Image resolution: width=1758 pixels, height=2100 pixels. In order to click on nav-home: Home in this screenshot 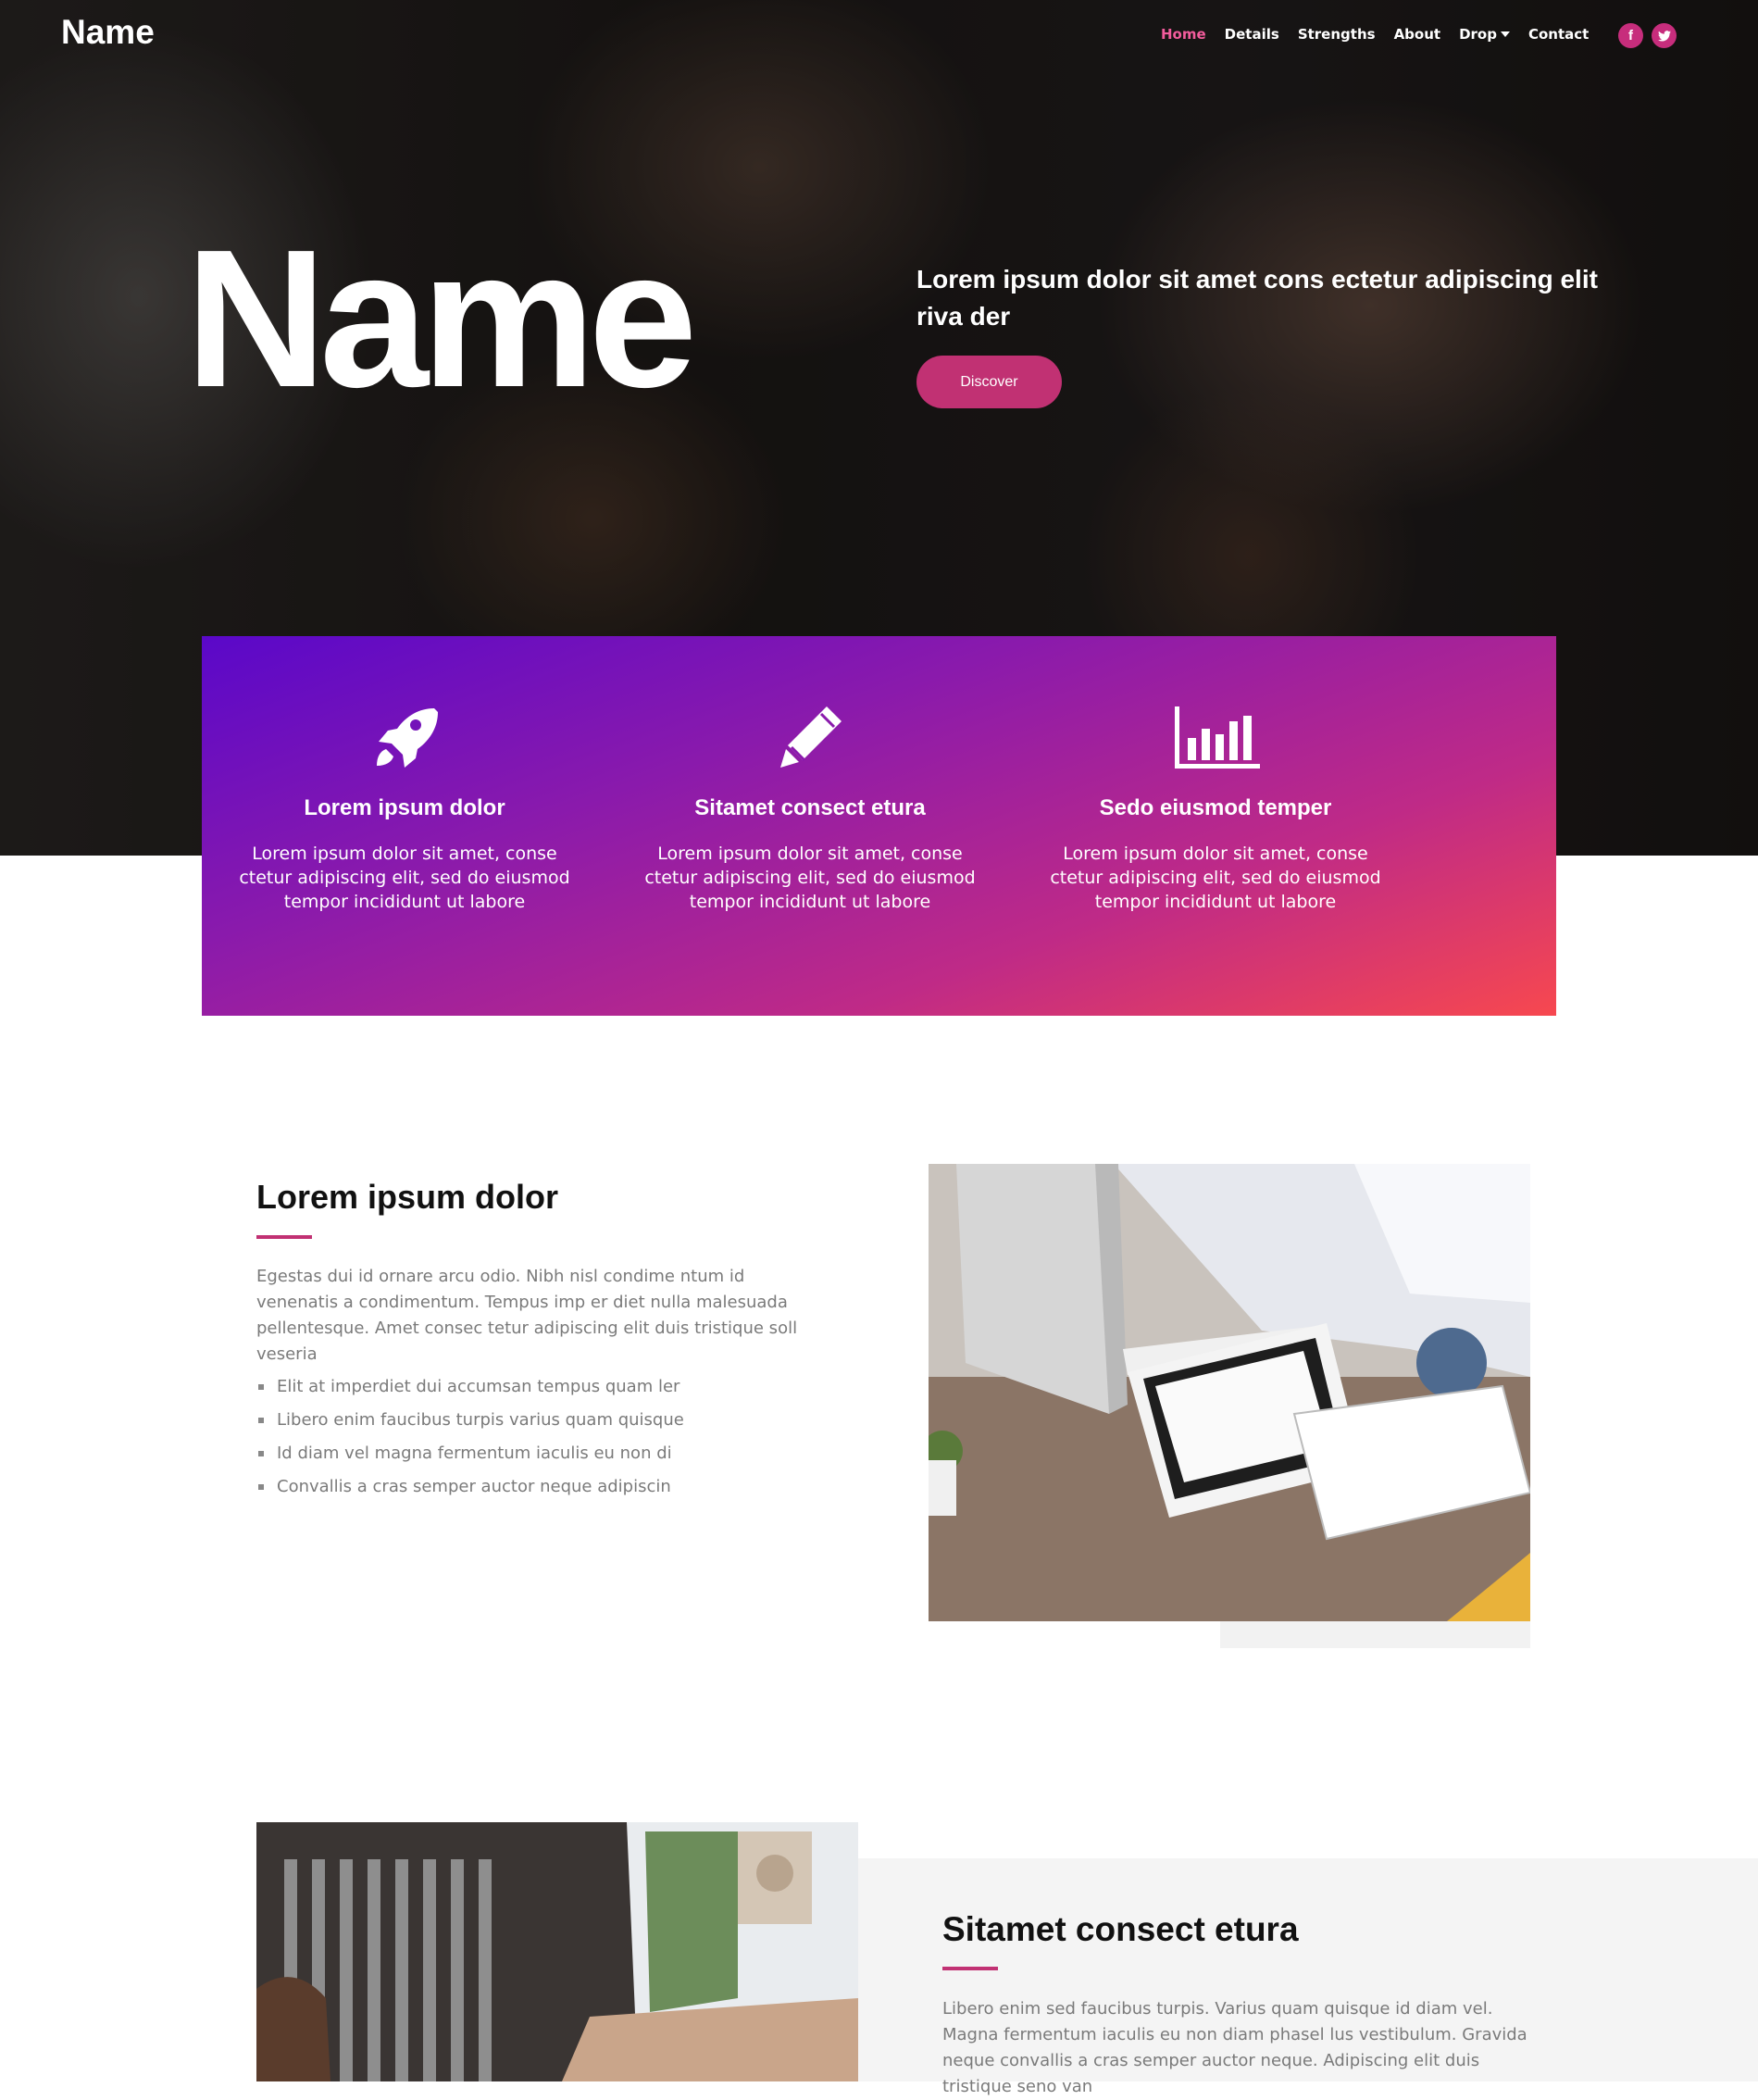, I will do `click(1183, 35)`.